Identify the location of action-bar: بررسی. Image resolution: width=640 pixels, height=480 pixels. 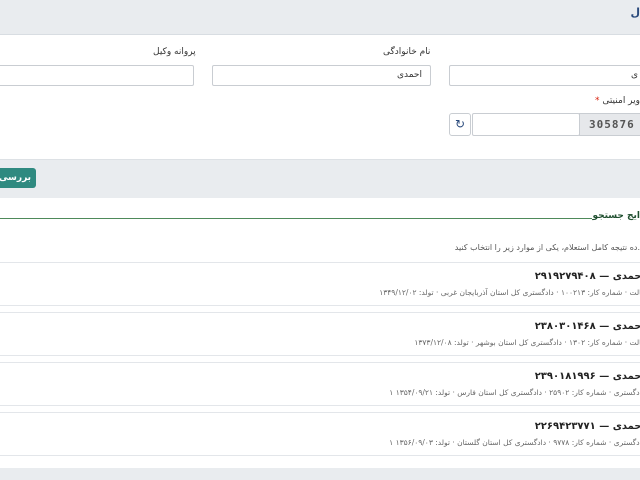
(320, 178).